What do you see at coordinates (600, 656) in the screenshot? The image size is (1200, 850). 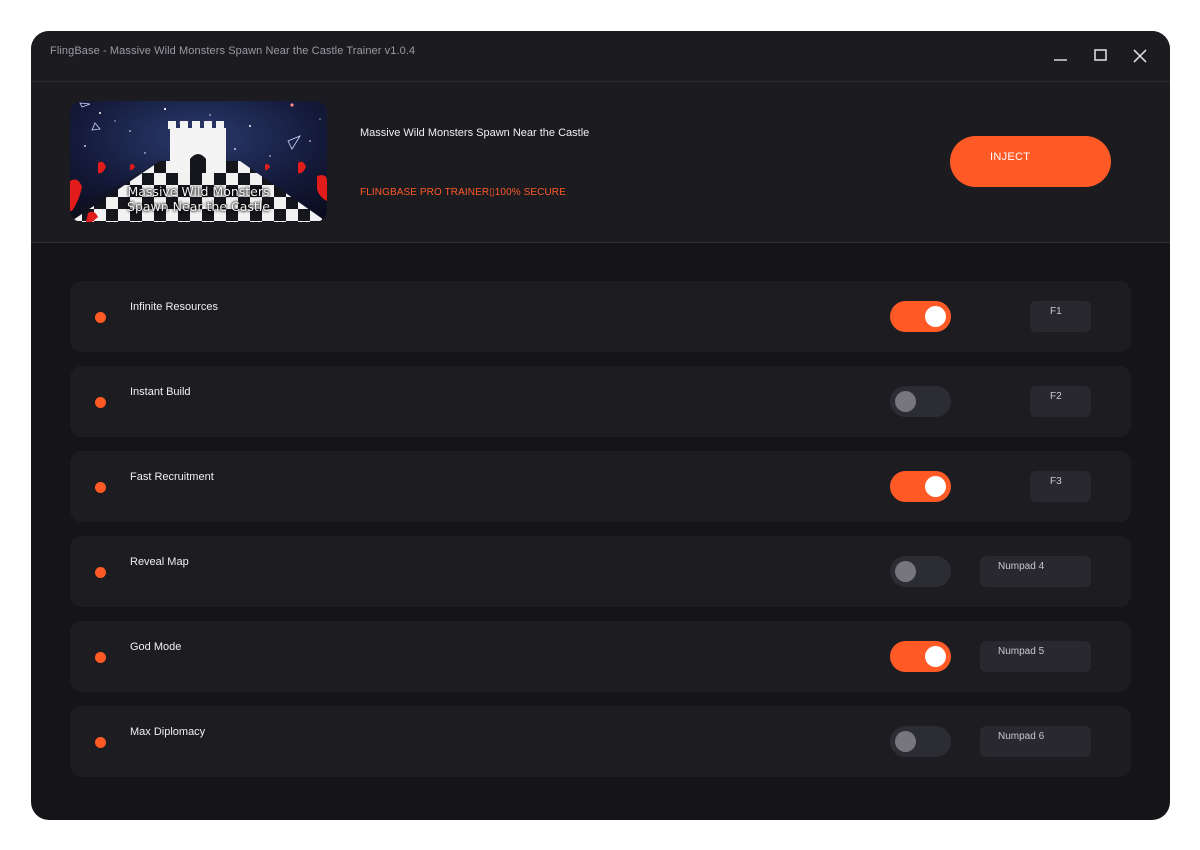 I see `cheat-row-god-mode: God Mode Numpad 5` at bounding box center [600, 656].